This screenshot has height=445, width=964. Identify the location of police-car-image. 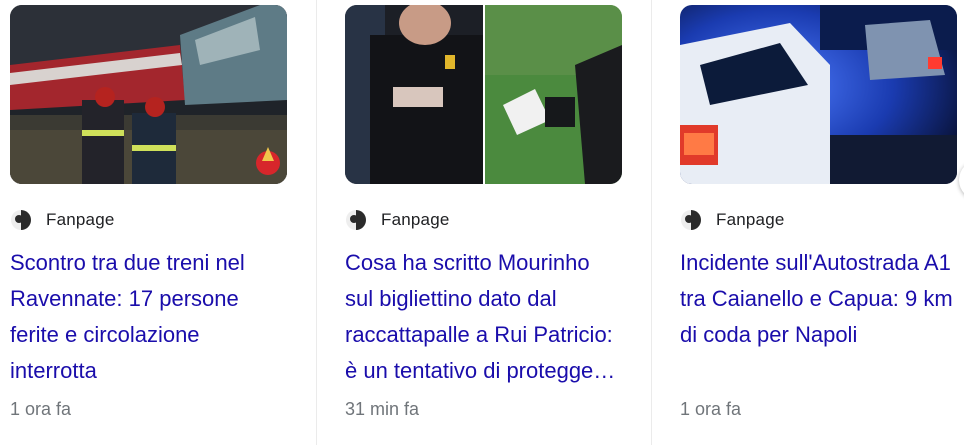
(818, 94).